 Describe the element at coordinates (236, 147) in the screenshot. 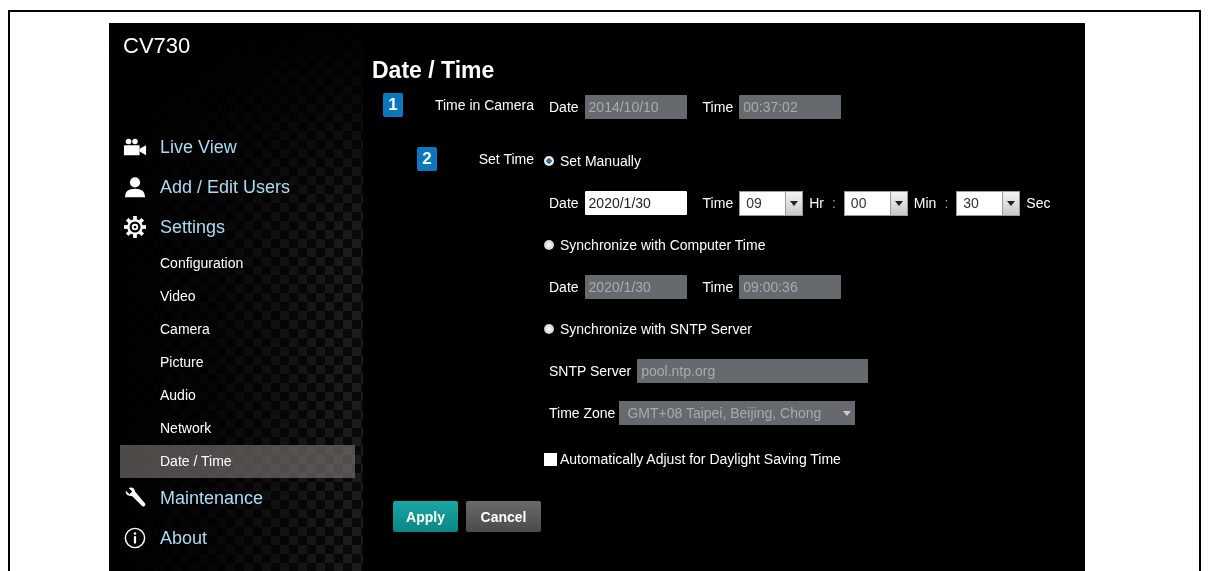

I see `menu-item: Live View` at that location.